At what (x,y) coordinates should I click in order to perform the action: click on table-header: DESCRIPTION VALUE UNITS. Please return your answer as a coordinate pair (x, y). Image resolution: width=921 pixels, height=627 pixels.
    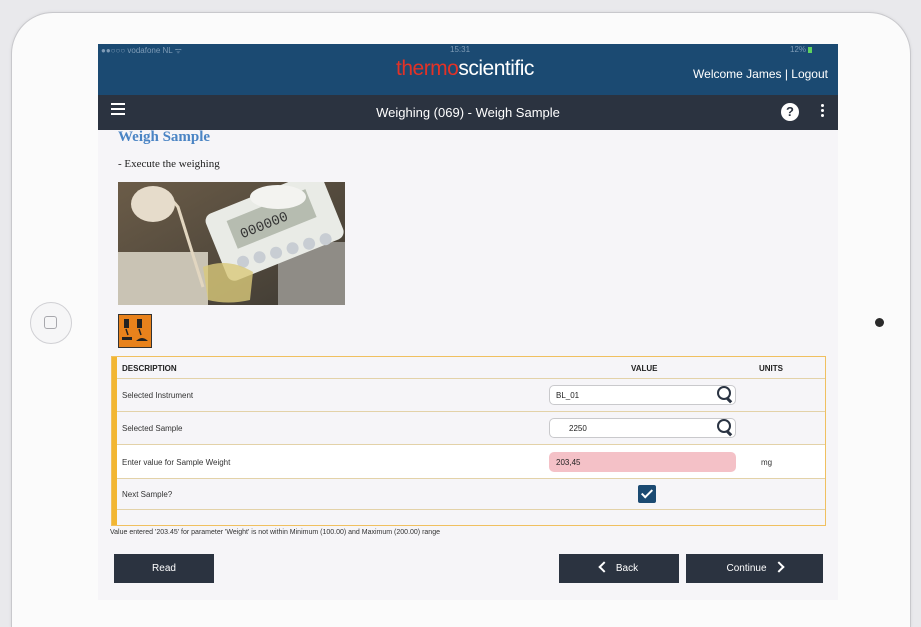
    Looking at the image, I should click on (471, 368).